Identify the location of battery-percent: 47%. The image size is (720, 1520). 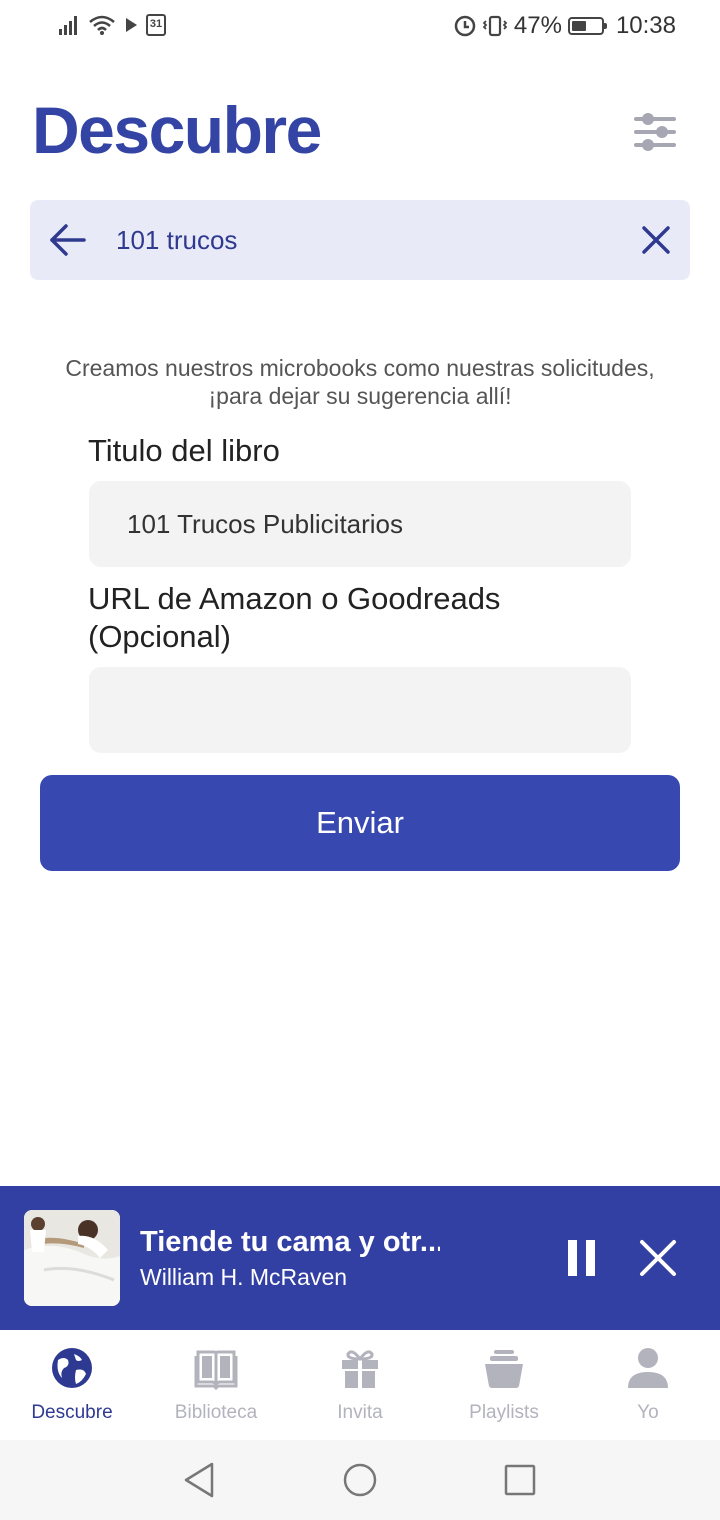
(537, 25).